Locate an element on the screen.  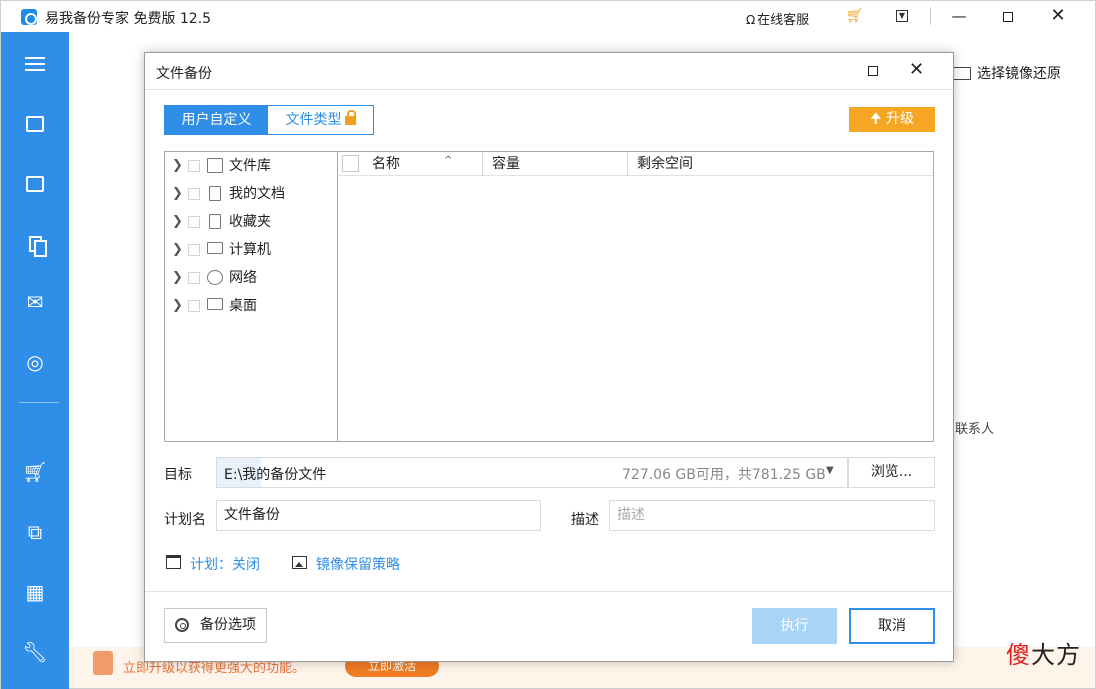
contact-link: 联系人 is located at coordinates (974, 427).